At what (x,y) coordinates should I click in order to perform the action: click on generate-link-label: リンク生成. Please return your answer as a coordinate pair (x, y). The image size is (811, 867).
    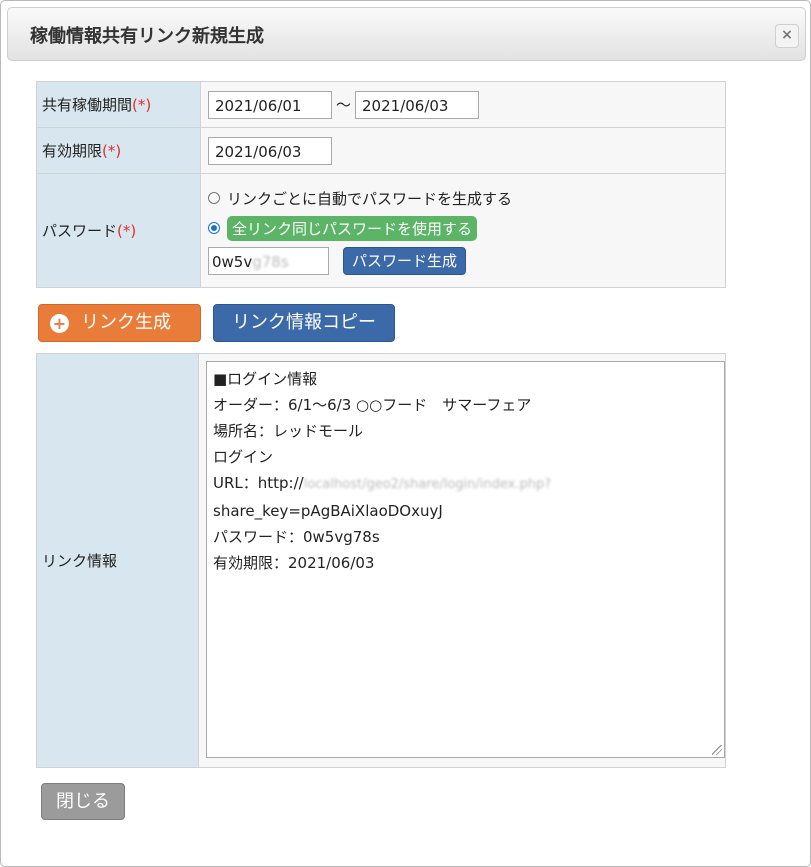
    Looking at the image, I should click on (126, 322).